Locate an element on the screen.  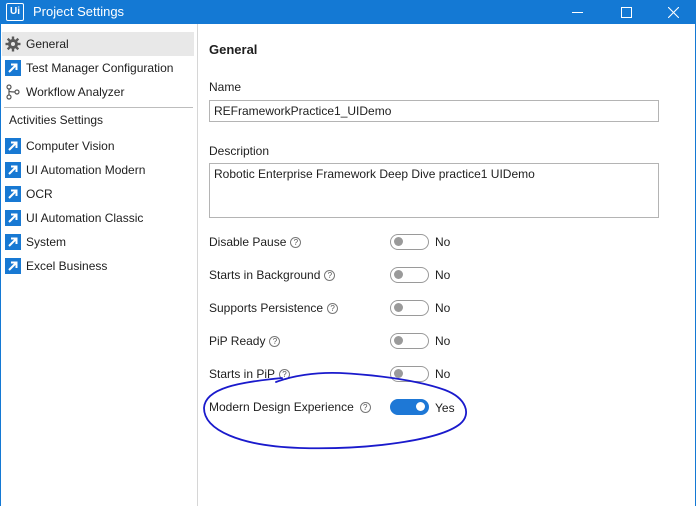
sidebar-item-computer-vision: Computer Vision is located at coordinates (98, 146).